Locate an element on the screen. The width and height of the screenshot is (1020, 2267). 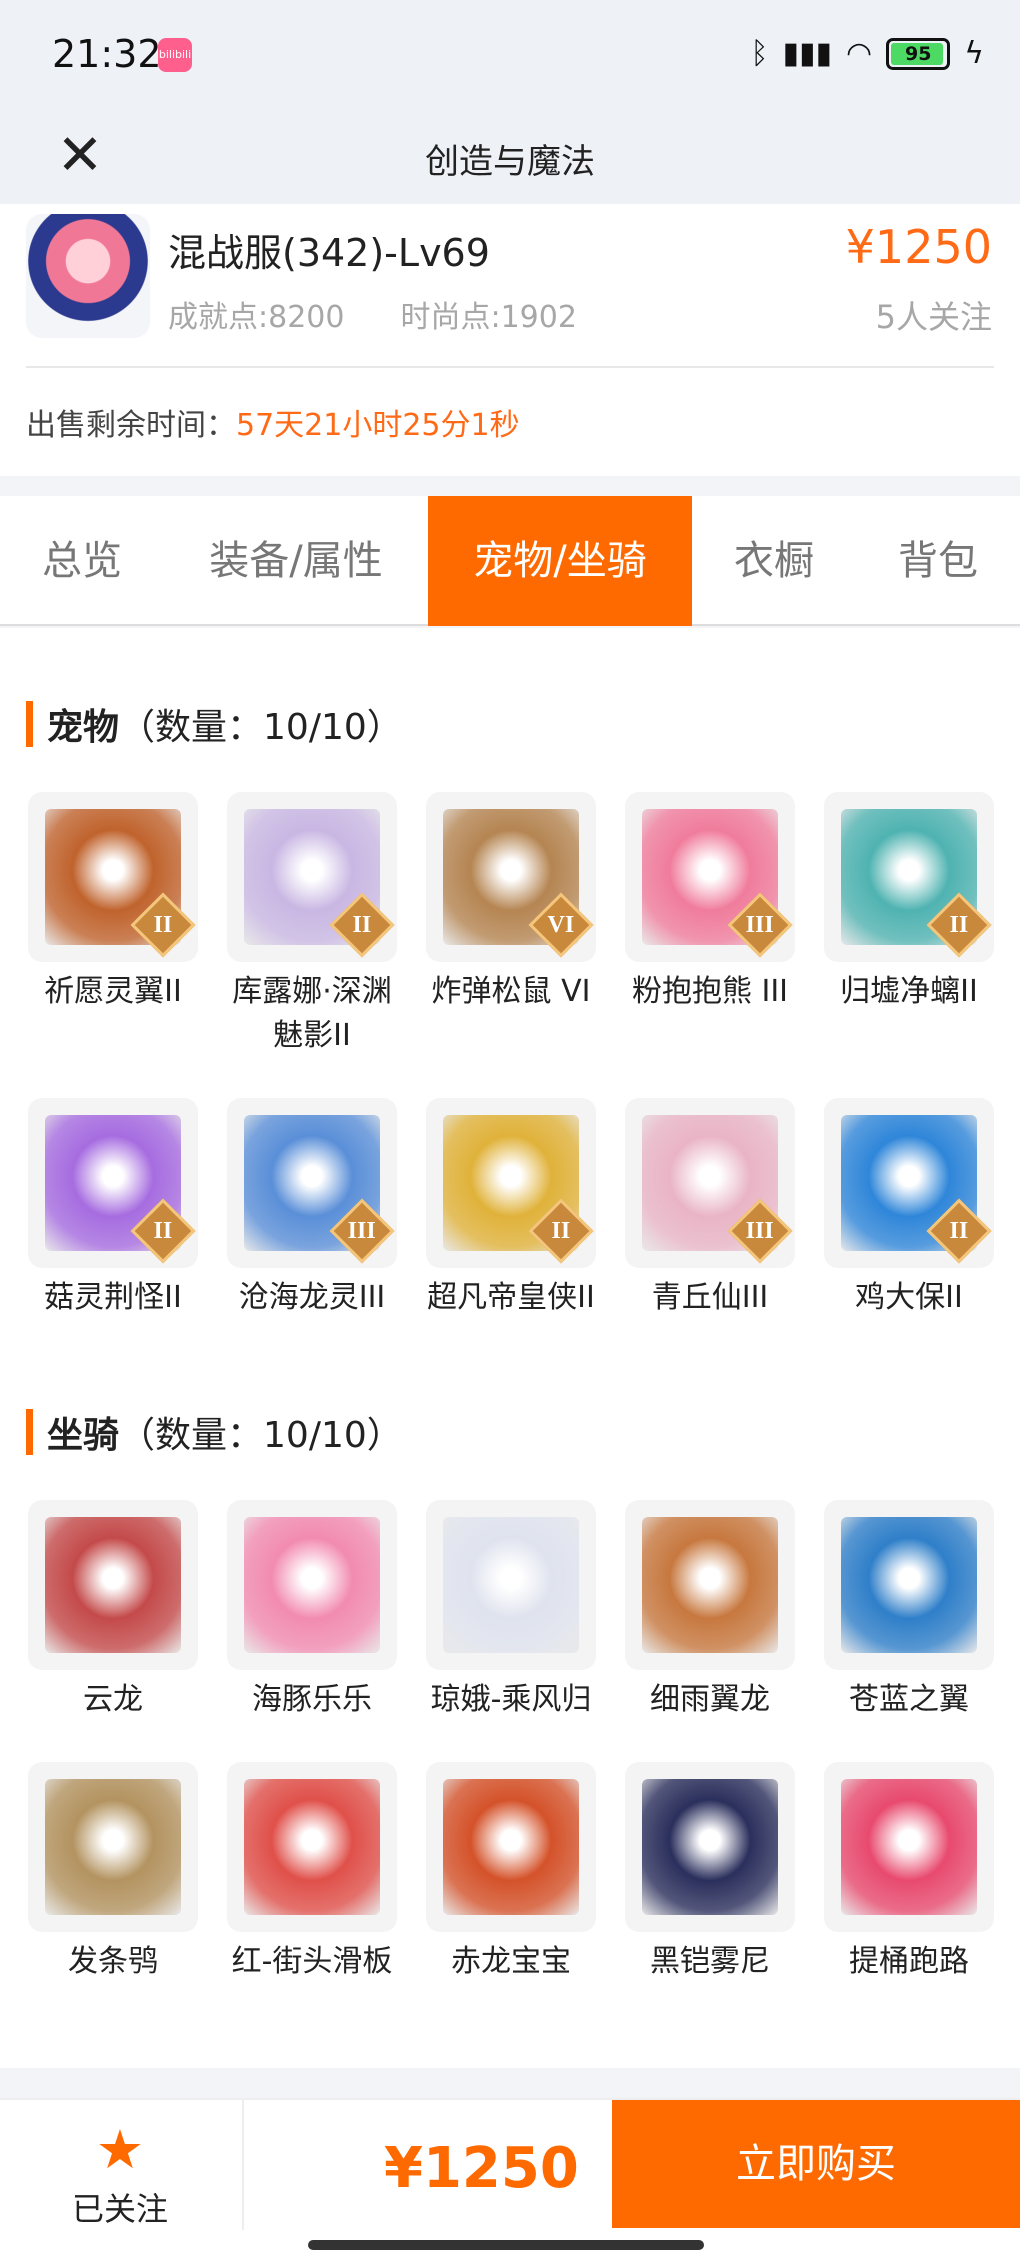
pets-title: 宠物 is located at coordinates (83, 727).